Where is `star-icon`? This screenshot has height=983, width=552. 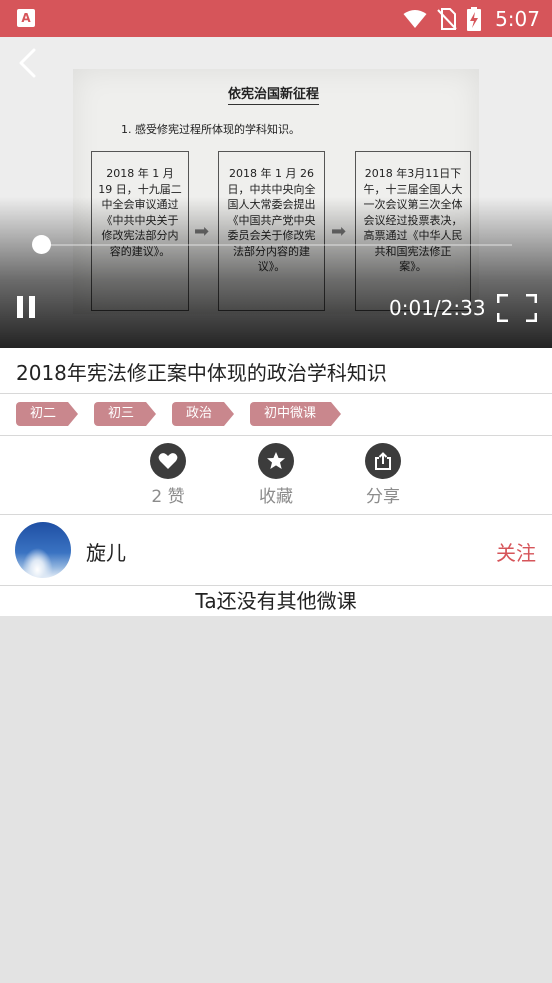
star-icon is located at coordinates (276, 461).